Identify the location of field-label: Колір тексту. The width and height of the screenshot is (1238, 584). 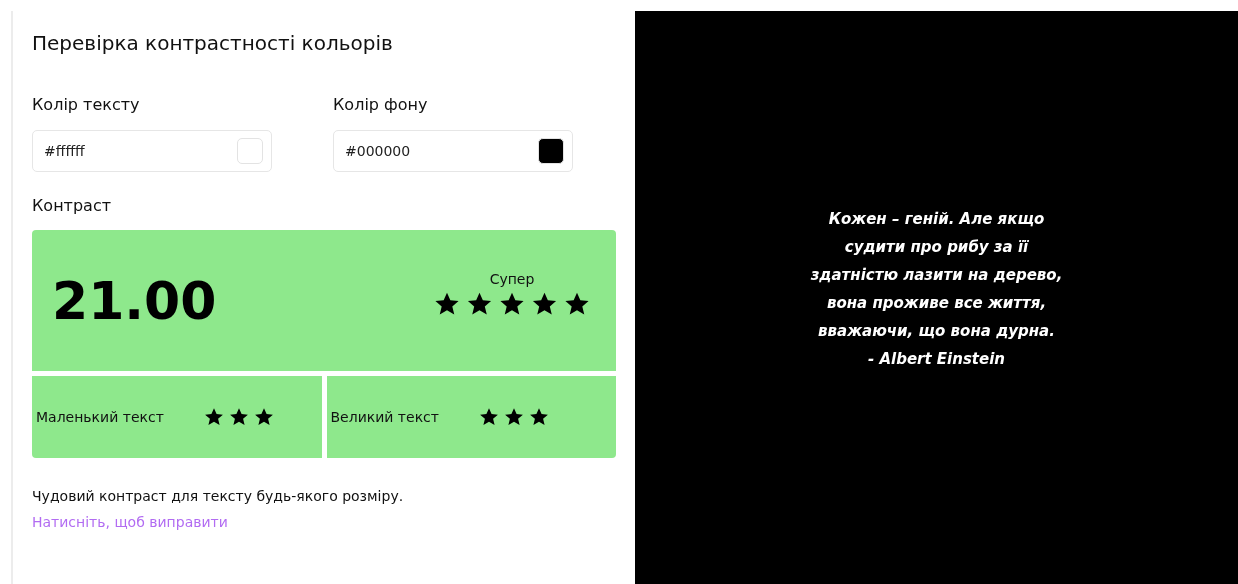
(86, 104).